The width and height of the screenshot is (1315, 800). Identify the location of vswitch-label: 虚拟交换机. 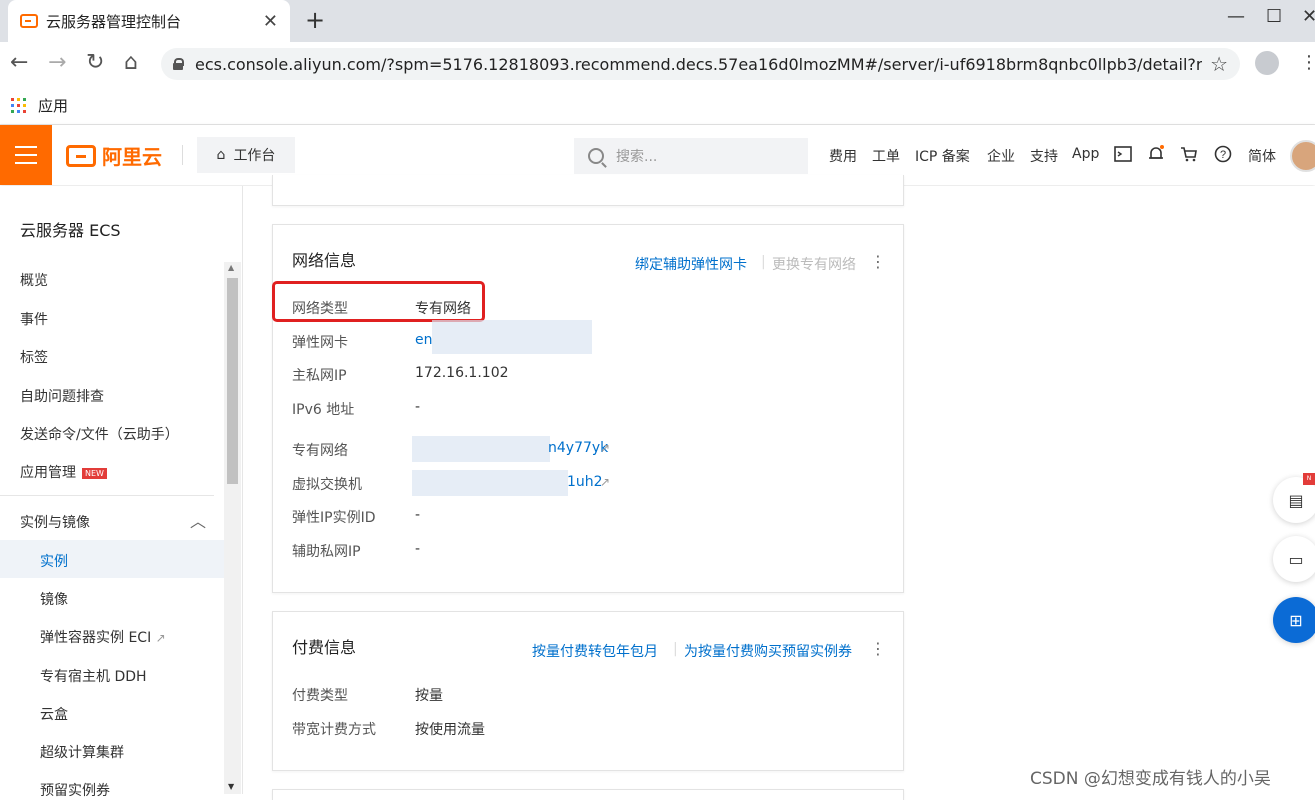
(327, 485).